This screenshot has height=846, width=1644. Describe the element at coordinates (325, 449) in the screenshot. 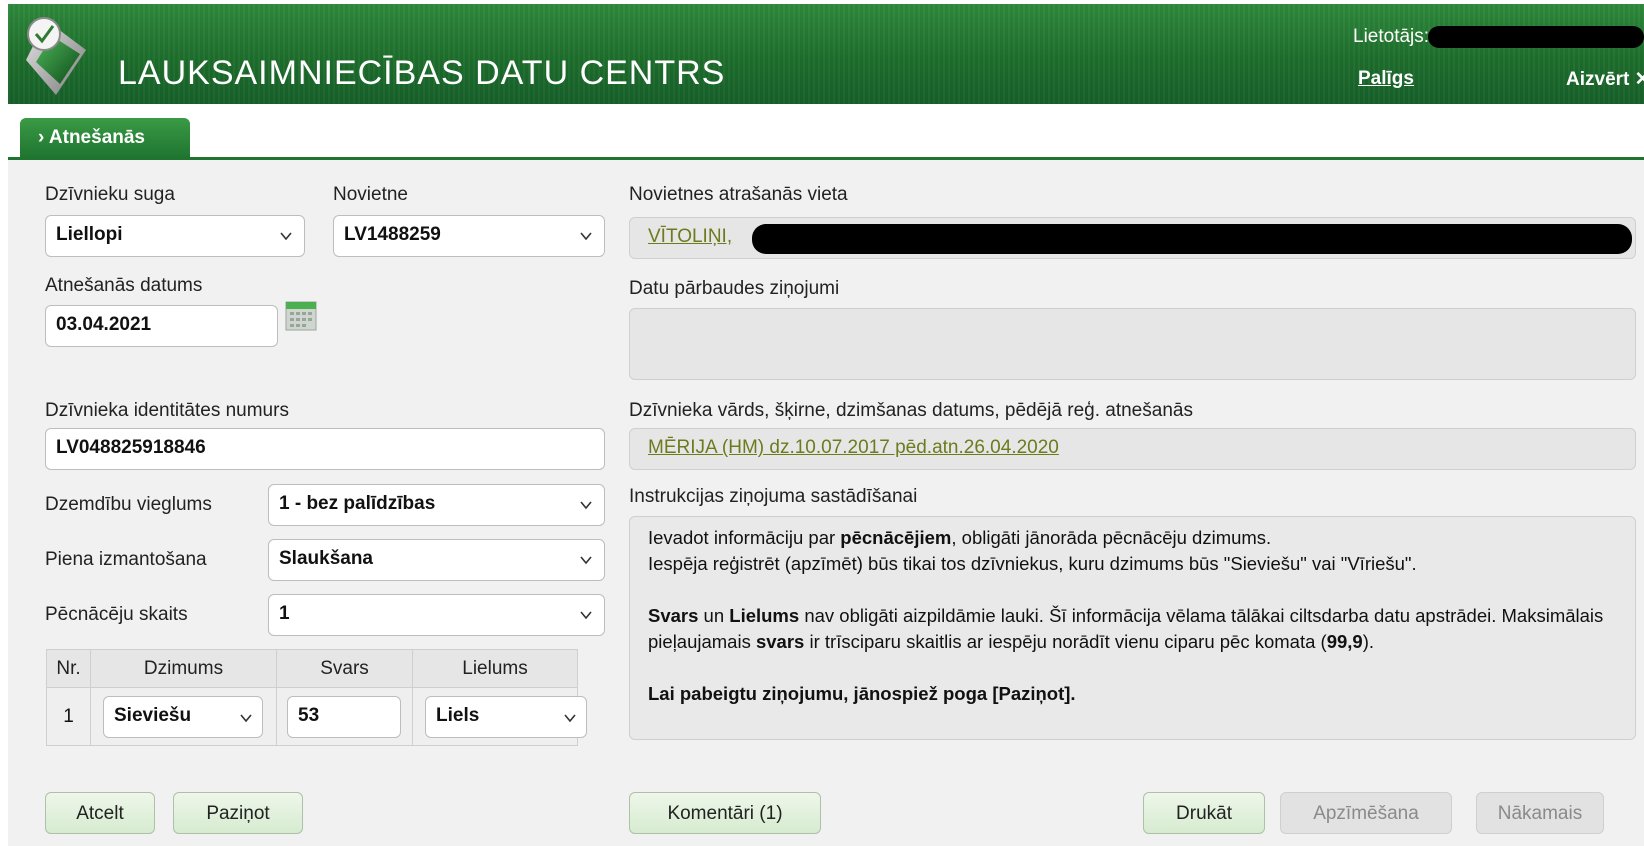

I see `animal-id-input: LV048825918846` at that location.